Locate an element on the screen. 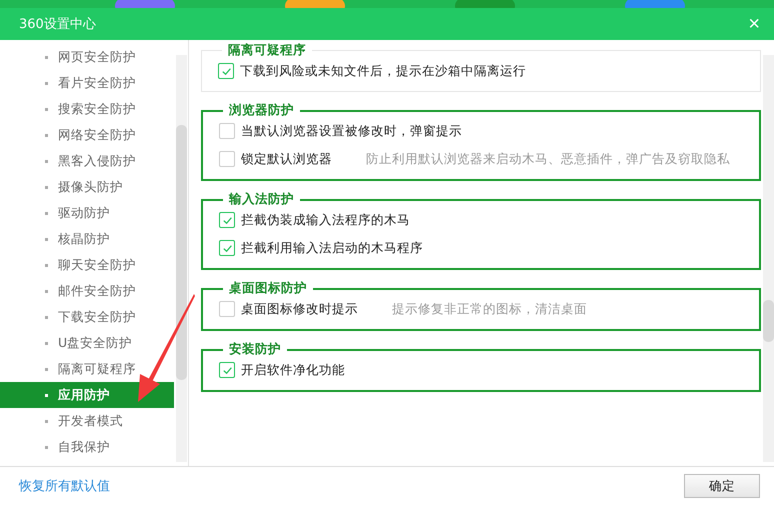 The width and height of the screenshot is (774, 505). sidebar-item: 搜索安全防护 is located at coordinates (87, 109).